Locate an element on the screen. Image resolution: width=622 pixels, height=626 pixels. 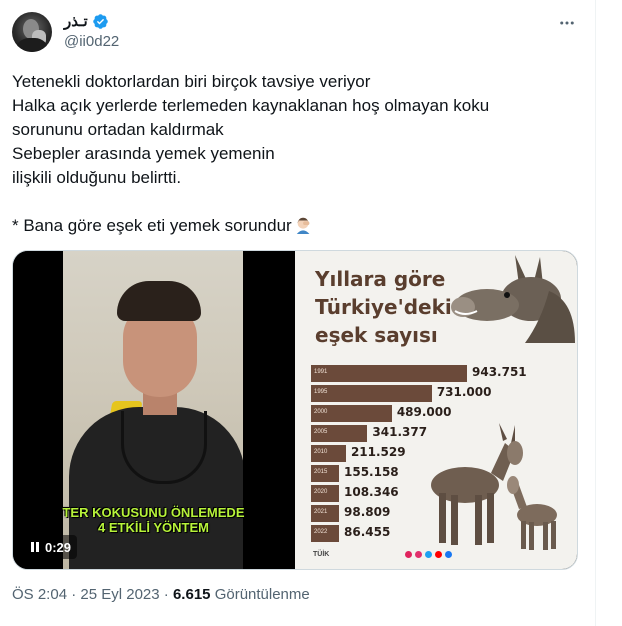
bar-year-label: 1995 is located at coordinates (321, 392).